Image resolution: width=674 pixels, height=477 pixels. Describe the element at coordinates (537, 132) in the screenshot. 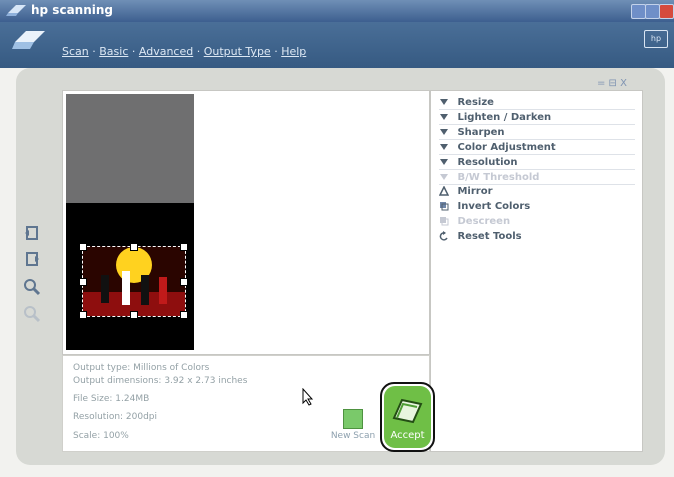

I see `tool-sharpen: Sharpen` at that location.